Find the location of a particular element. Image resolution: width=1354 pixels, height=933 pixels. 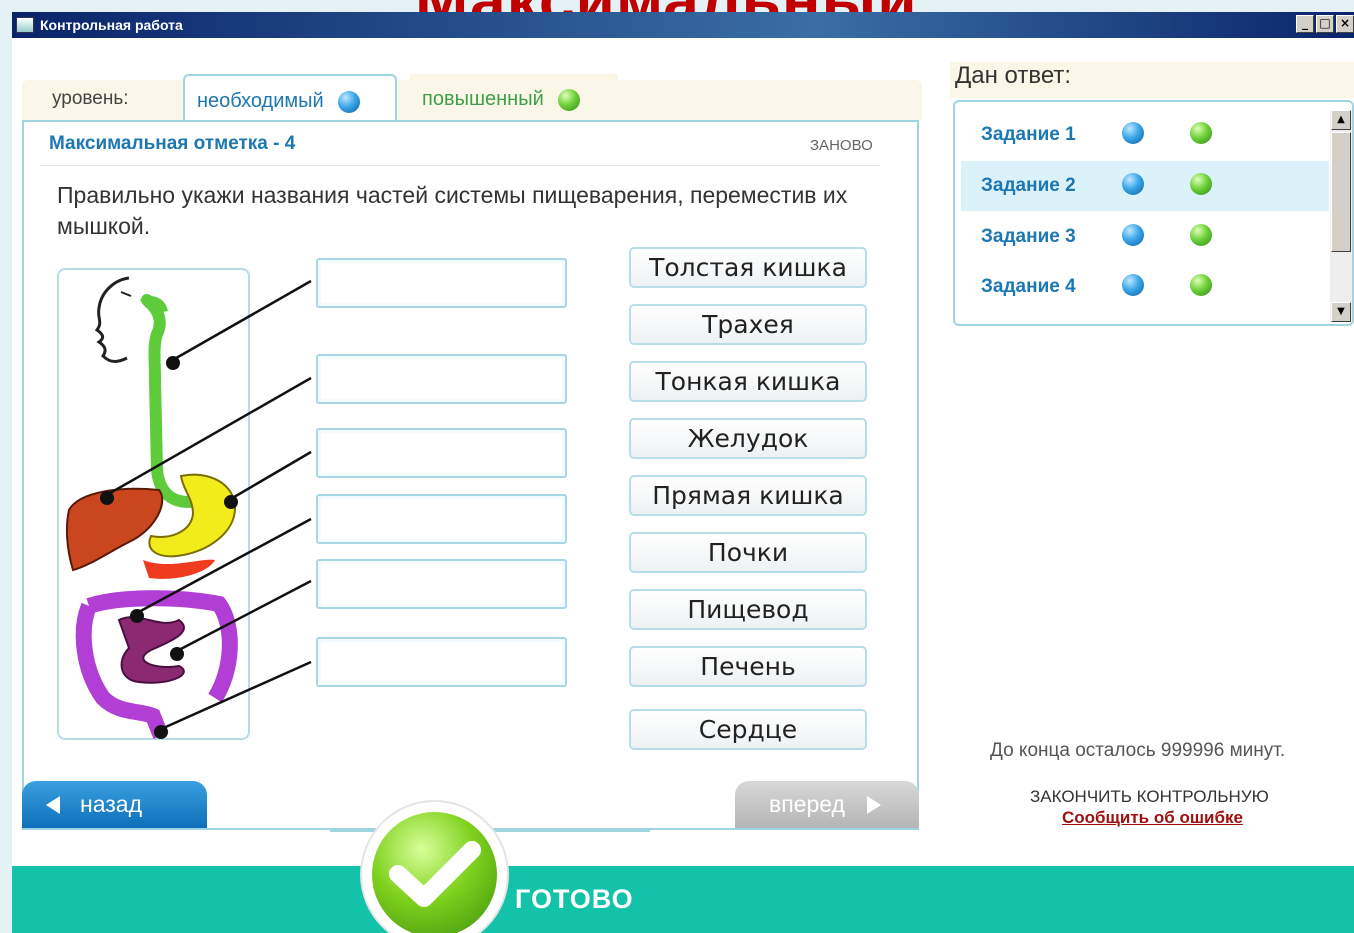

arrow-right-icon is located at coordinates (873, 805).